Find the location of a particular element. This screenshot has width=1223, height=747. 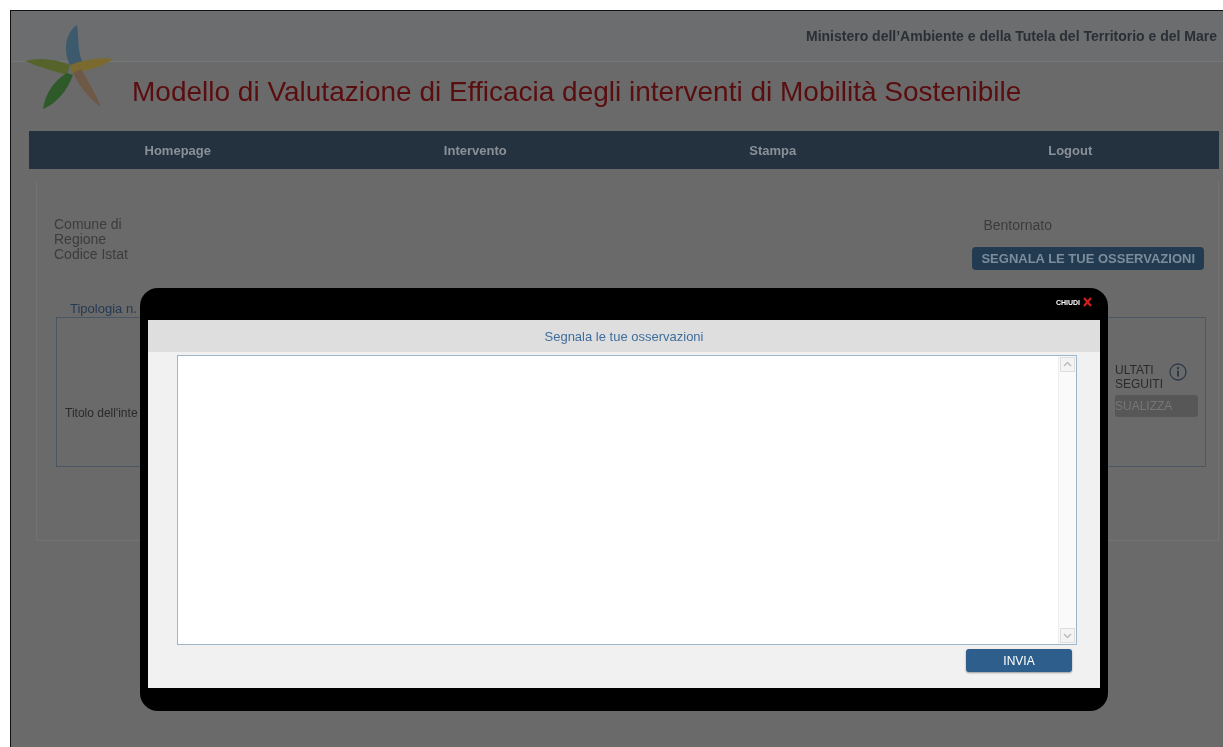

scroll-up-icon is located at coordinates (1067, 364).